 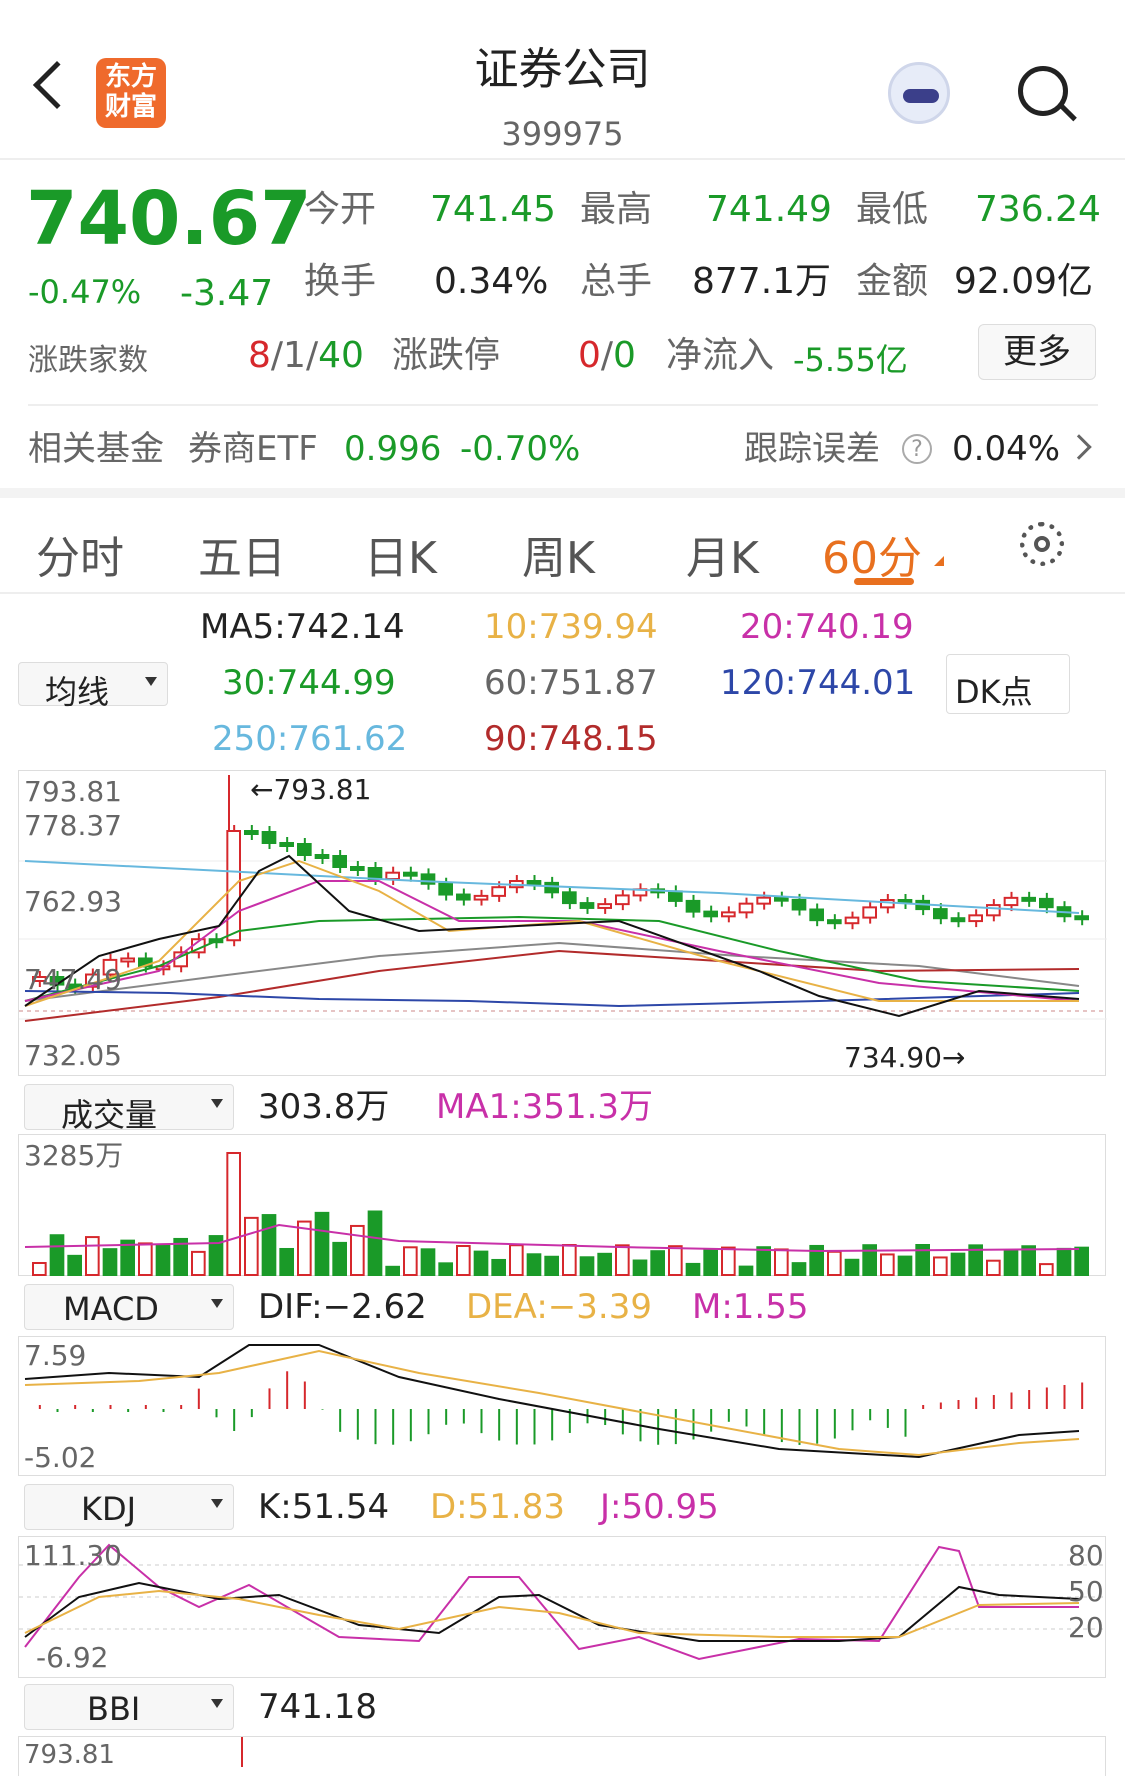 I want to click on help-icon: ?, so click(x=917, y=449).